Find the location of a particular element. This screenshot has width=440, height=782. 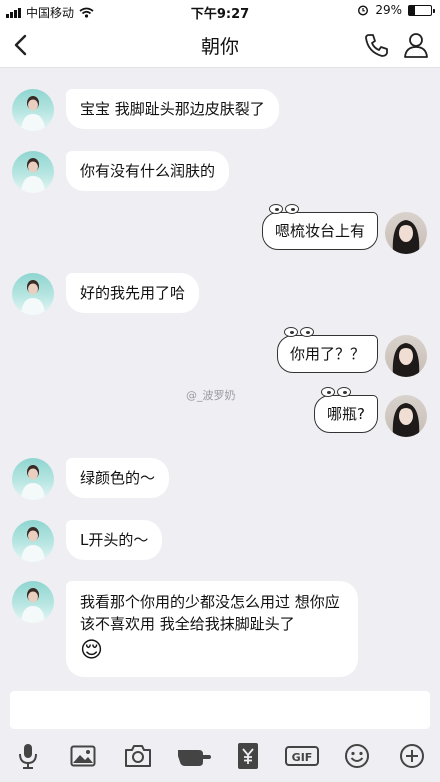

profile-icon is located at coordinates (416, 45).